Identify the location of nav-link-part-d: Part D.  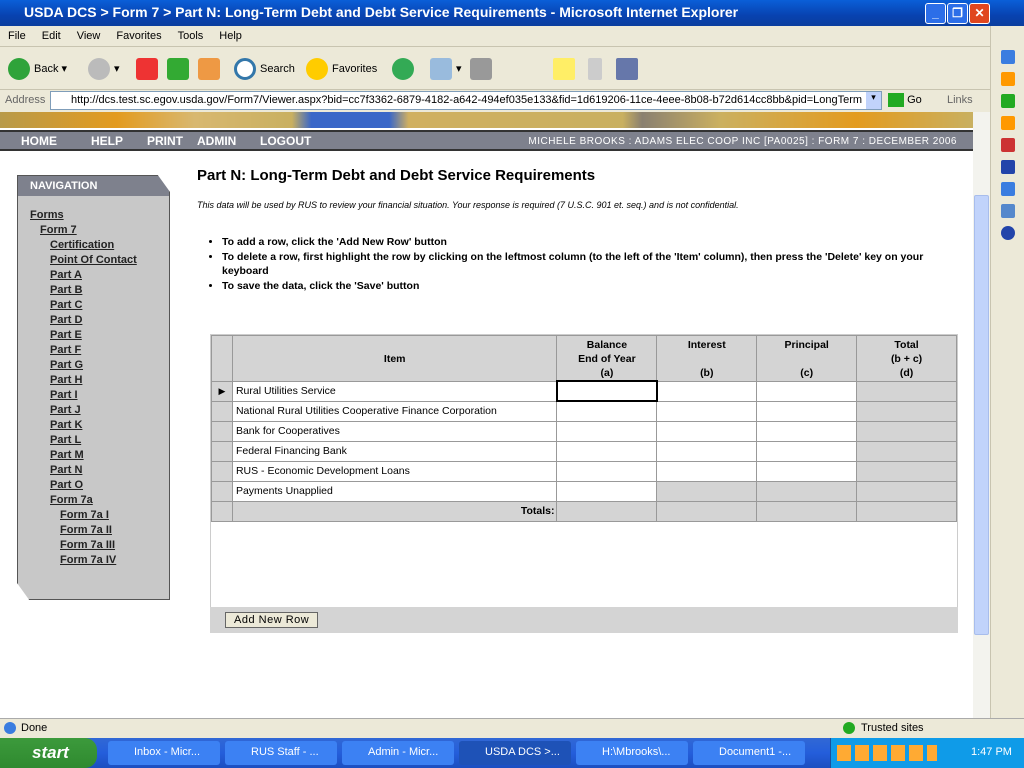
(66, 320).